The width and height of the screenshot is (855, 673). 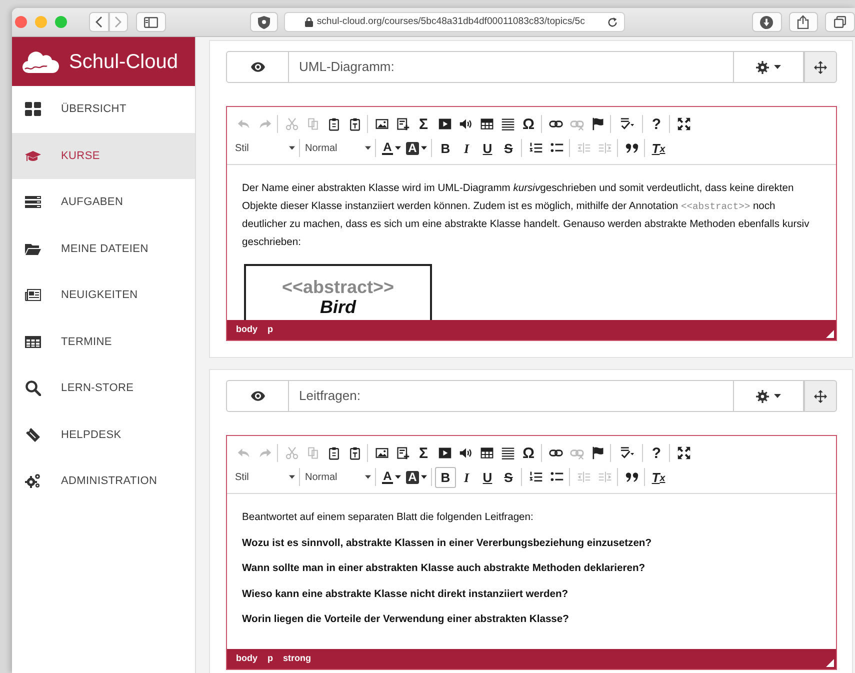 I want to click on sidebar-icon, so click(x=151, y=22).